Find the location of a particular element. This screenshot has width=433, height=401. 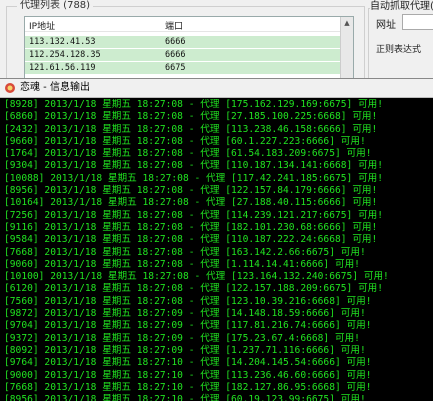

row-ip: 112.254.128.35 is located at coordinates (65, 55).